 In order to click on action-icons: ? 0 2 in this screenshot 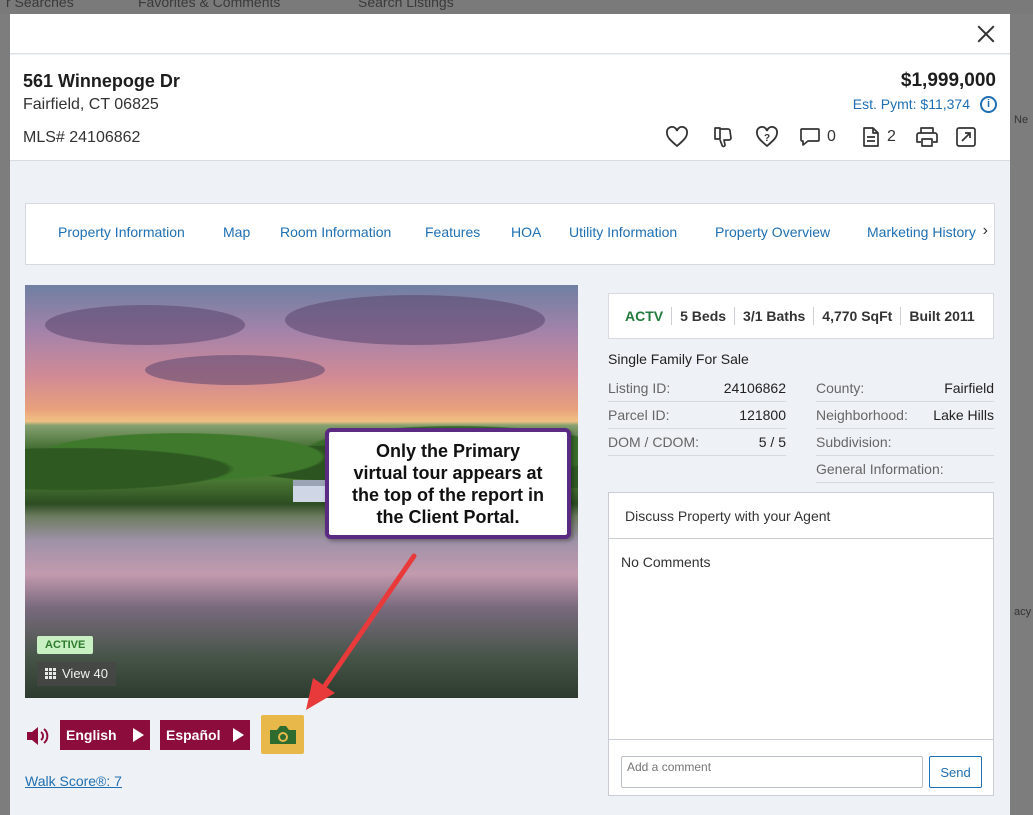, I will do `click(825, 137)`.